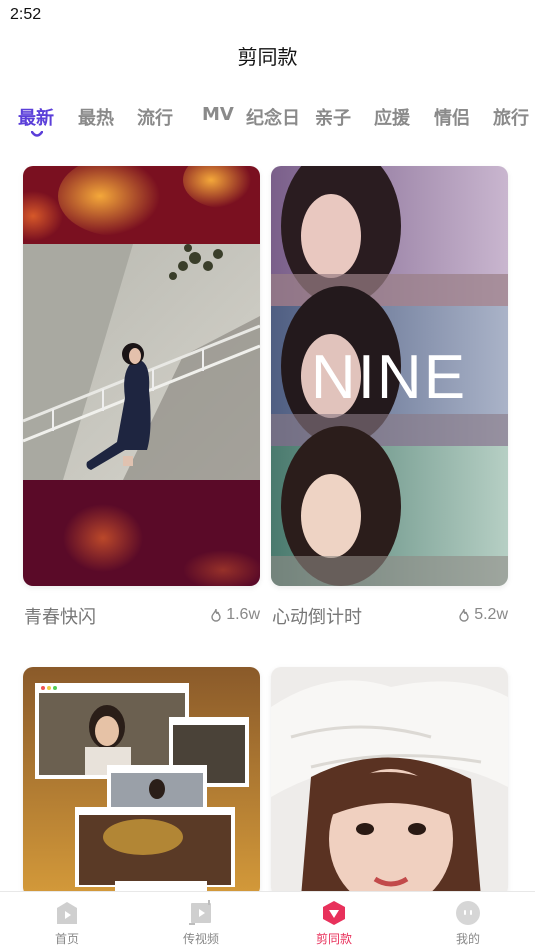 The width and height of the screenshot is (535, 951). What do you see at coordinates (467, 939) in the screenshot?
I see `nav-label: 我的` at bounding box center [467, 939].